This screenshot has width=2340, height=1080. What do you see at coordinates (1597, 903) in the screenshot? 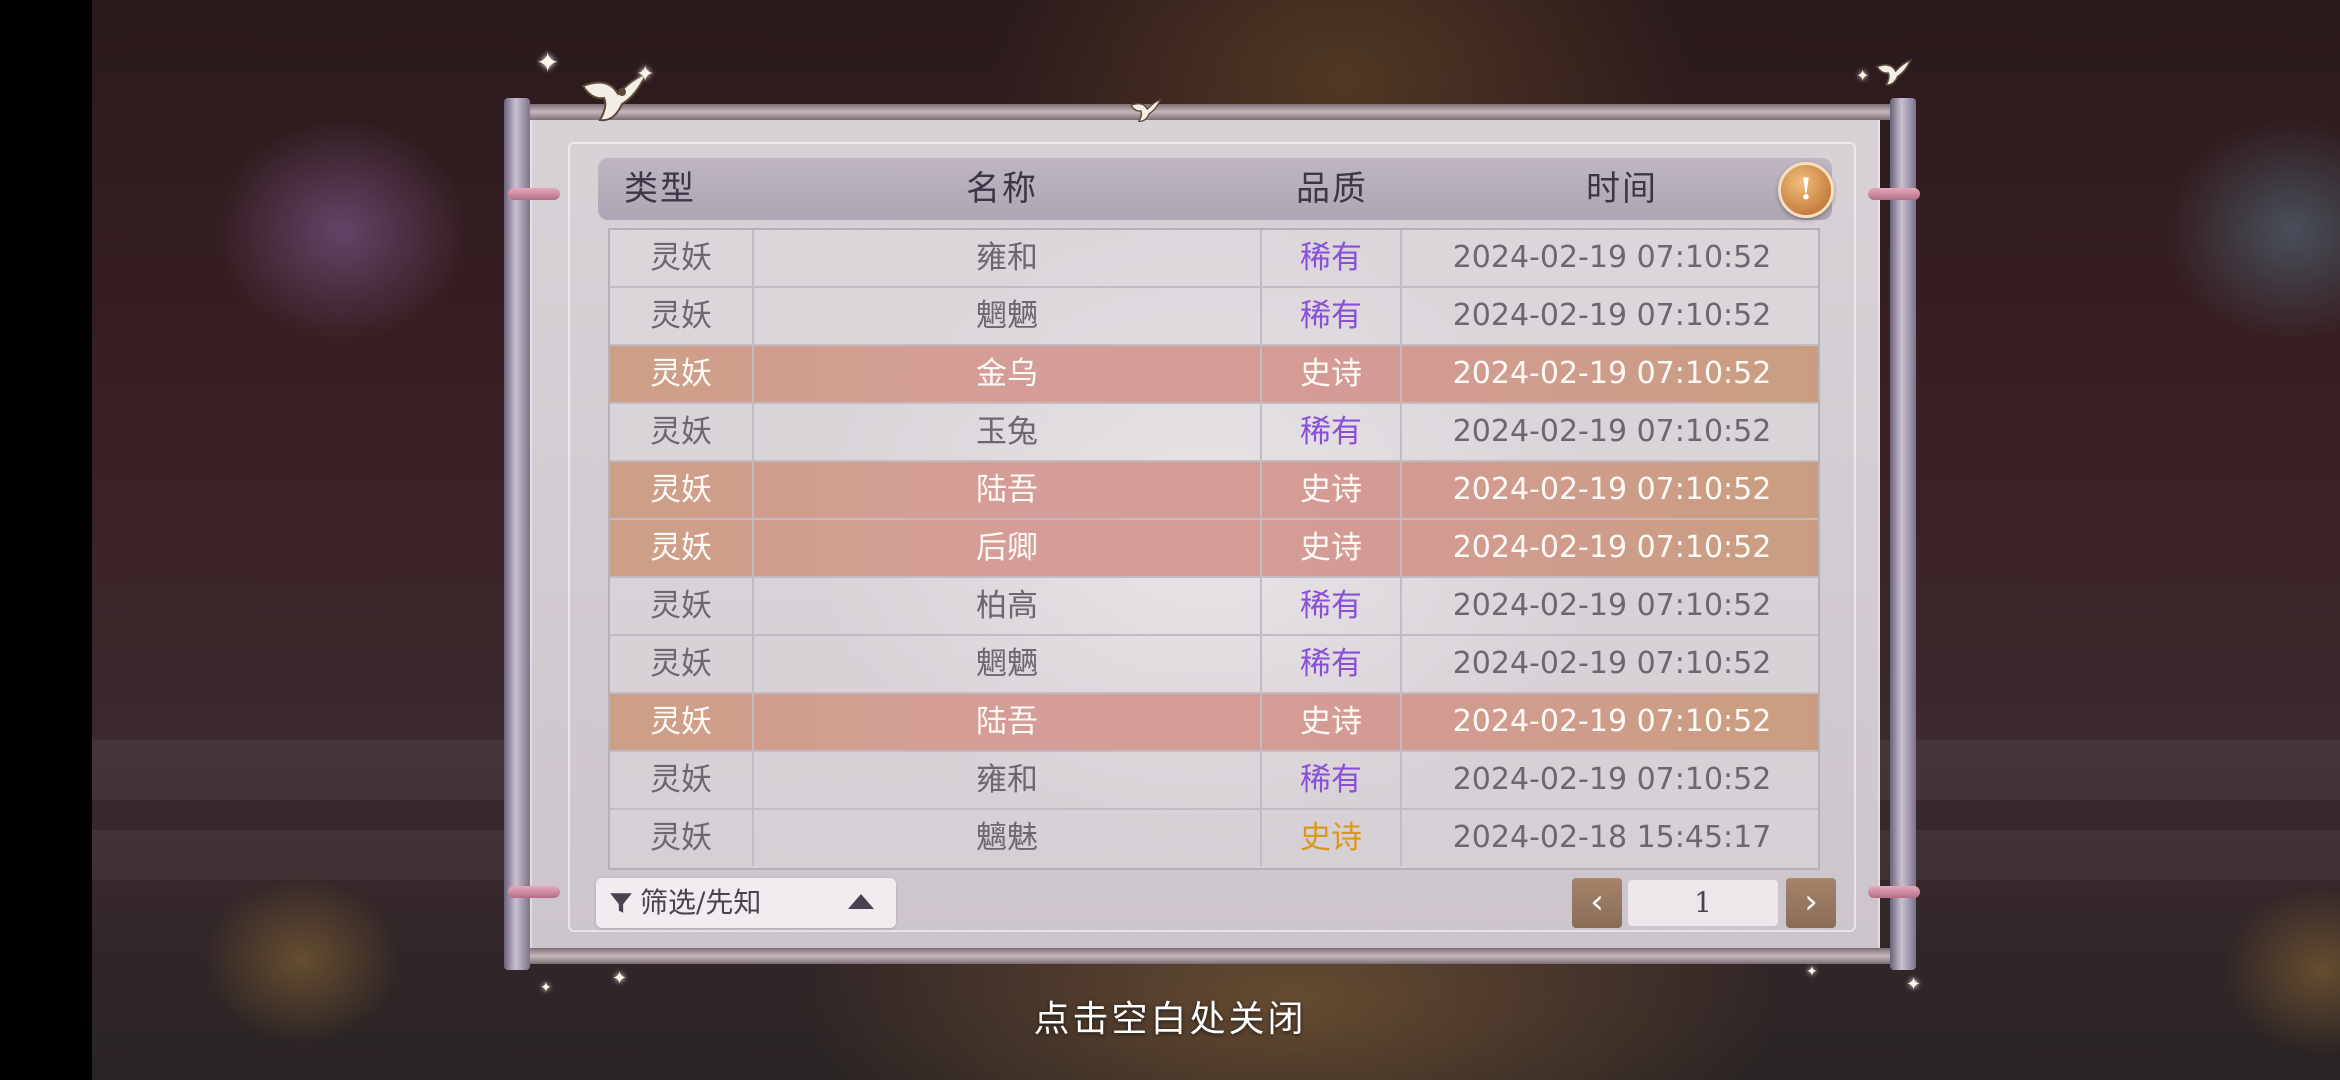
I see `prev-page-button: ‹` at bounding box center [1597, 903].